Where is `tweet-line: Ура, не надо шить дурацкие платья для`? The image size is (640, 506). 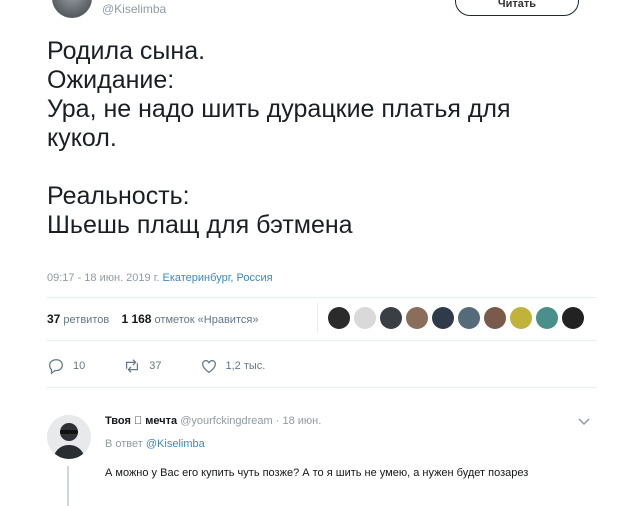 tweet-line: Ура, не надо шить дурацкие платья для is located at coordinates (279, 109).